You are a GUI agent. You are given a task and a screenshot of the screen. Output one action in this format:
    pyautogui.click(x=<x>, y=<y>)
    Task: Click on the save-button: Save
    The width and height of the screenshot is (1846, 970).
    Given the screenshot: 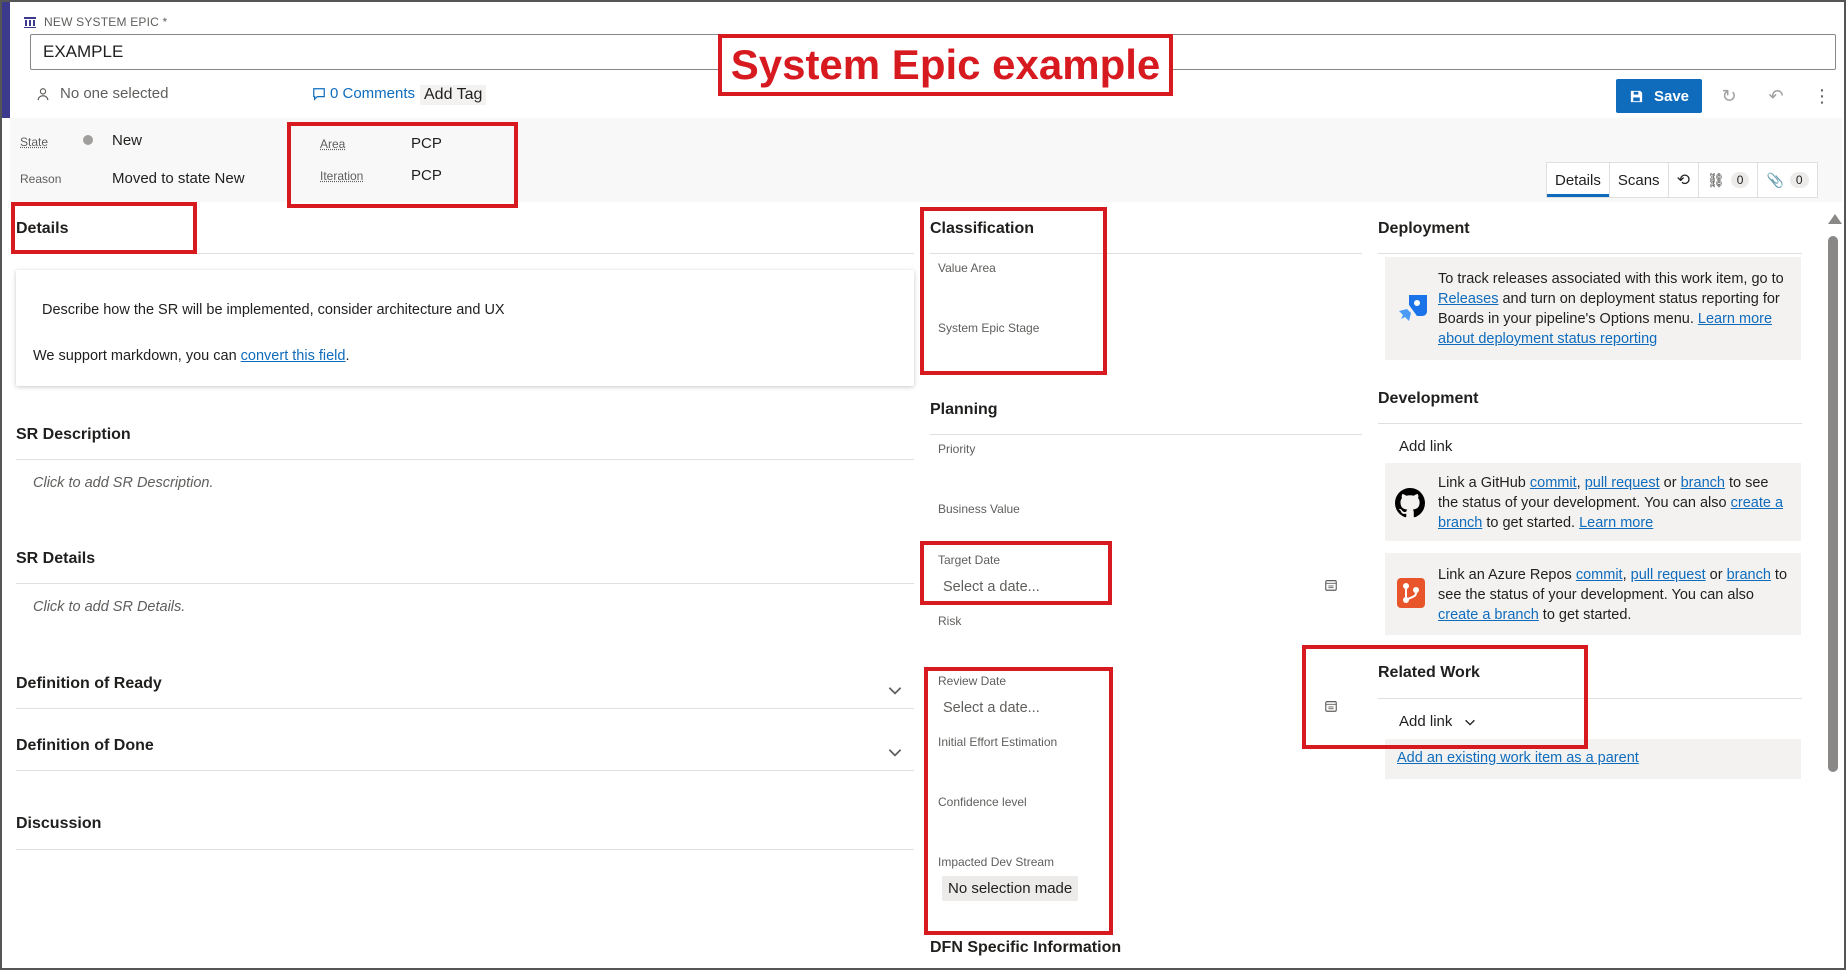 What is the action you would take?
    pyautogui.click(x=1659, y=96)
    